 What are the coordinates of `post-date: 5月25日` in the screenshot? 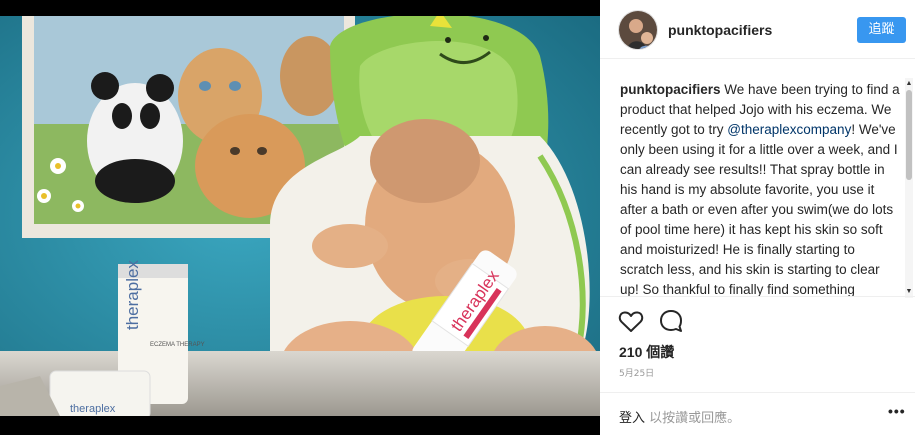 It's located at (636, 372).